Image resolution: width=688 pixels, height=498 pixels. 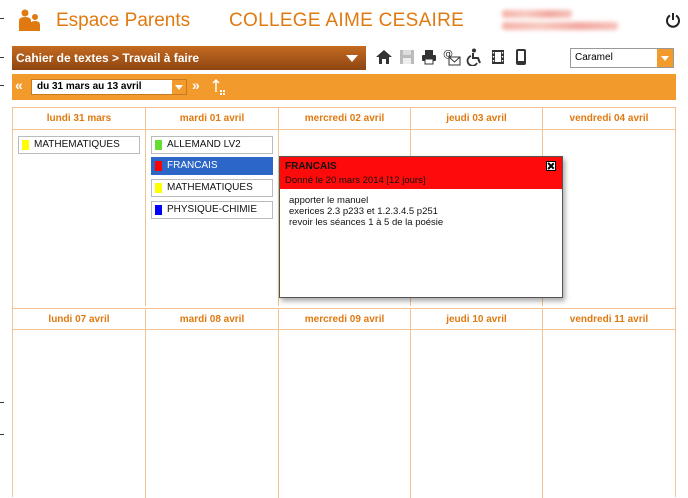 I want to click on school-name: COLLEGE AIME CESAIRE, so click(x=347, y=20).